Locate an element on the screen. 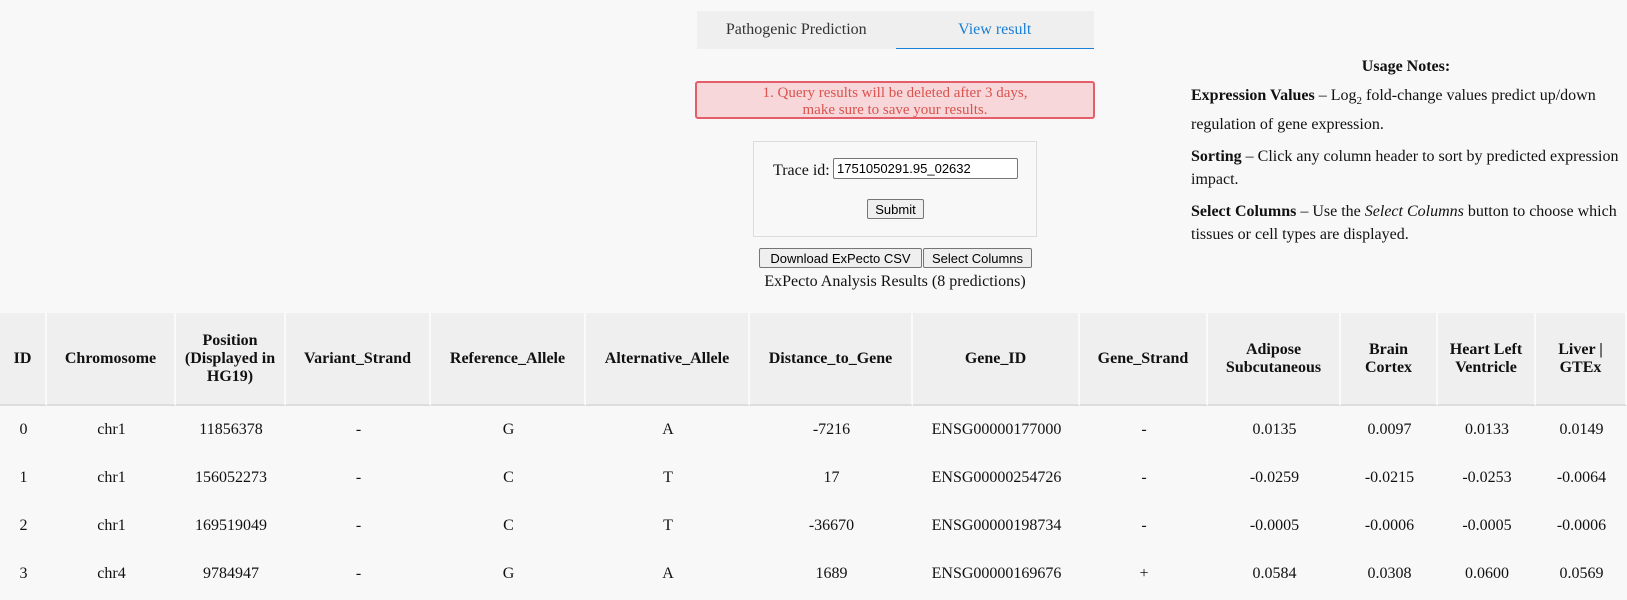  table-cell: 169519049 is located at coordinates (231, 525).